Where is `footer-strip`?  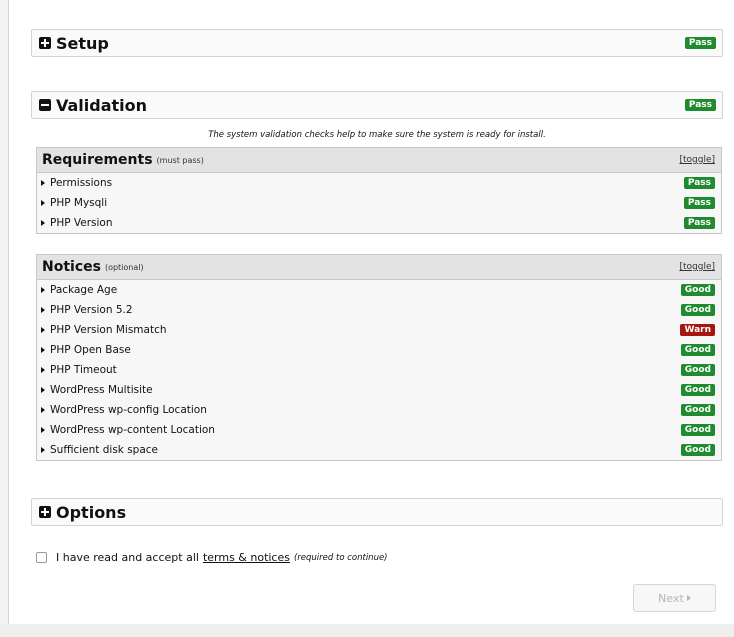
footer-strip is located at coordinates (367, 630).